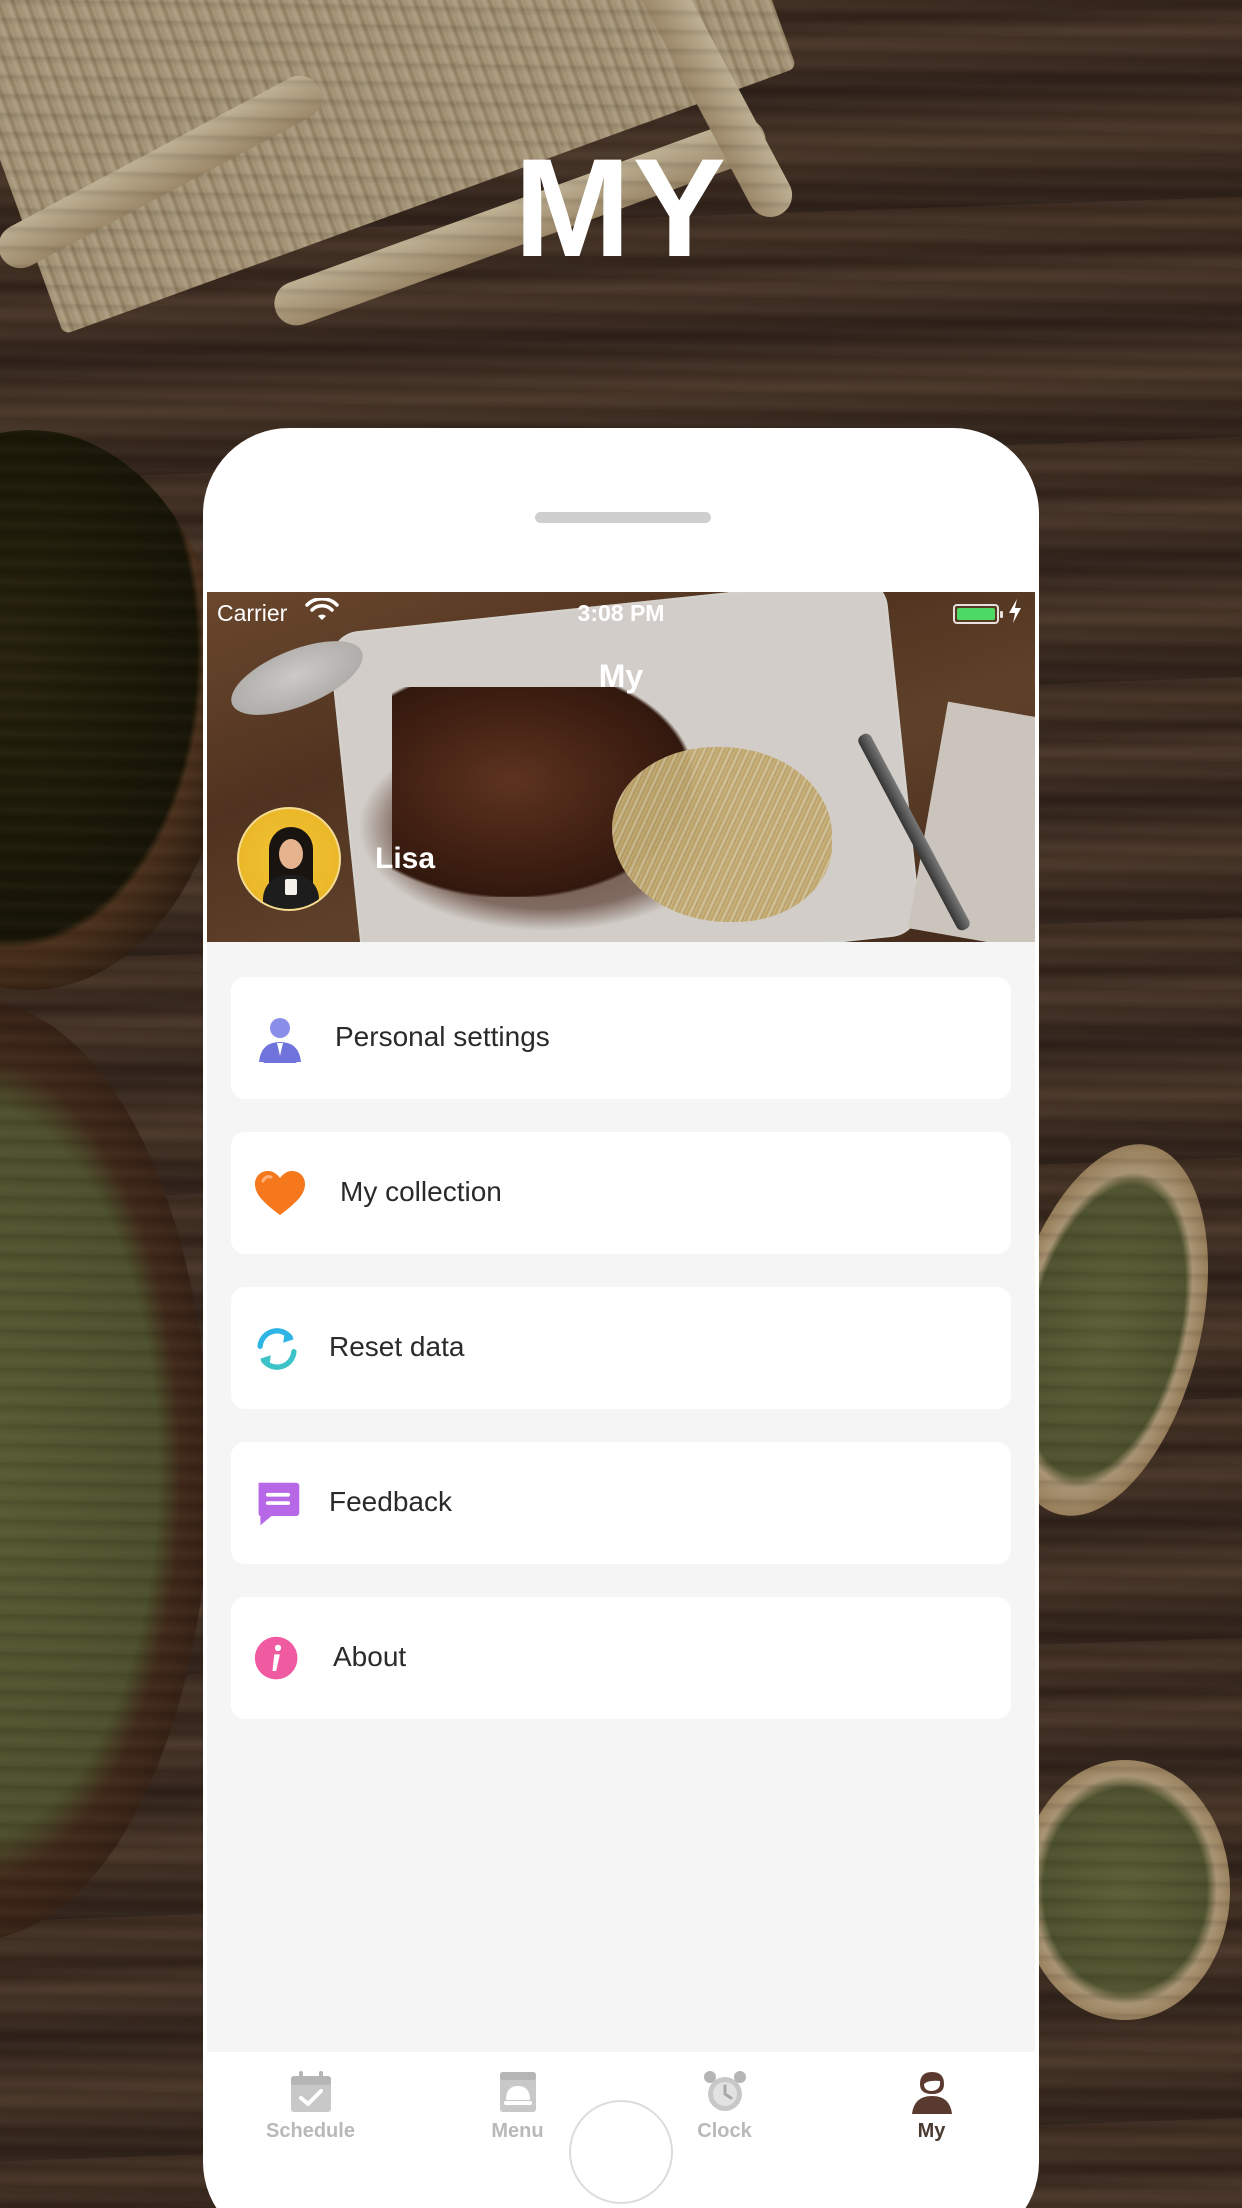 The height and width of the screenshot is (2208, 1242). I want to click on avatar, so click(289, 859).